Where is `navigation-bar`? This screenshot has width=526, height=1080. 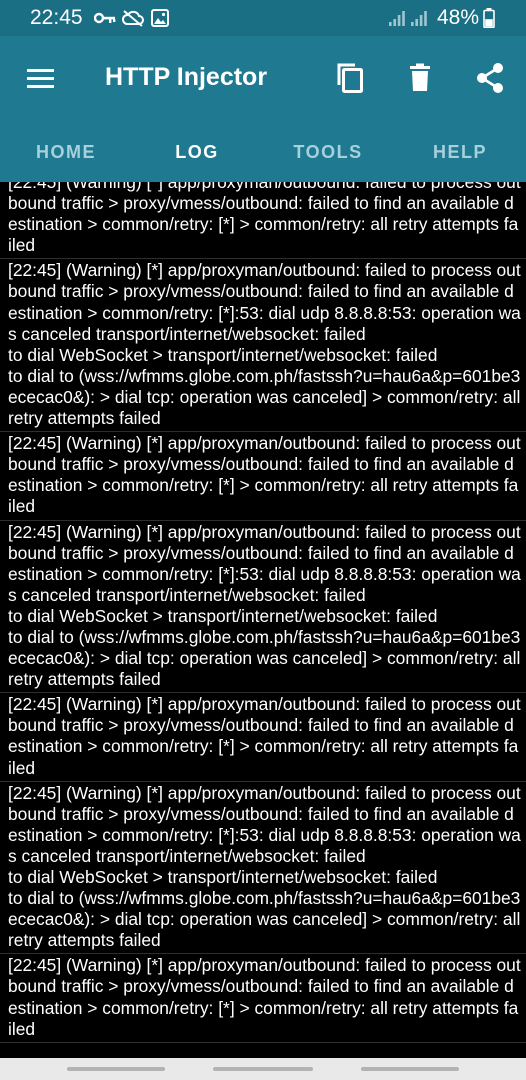
navigation-bar is located at coordinates (263, 1069).